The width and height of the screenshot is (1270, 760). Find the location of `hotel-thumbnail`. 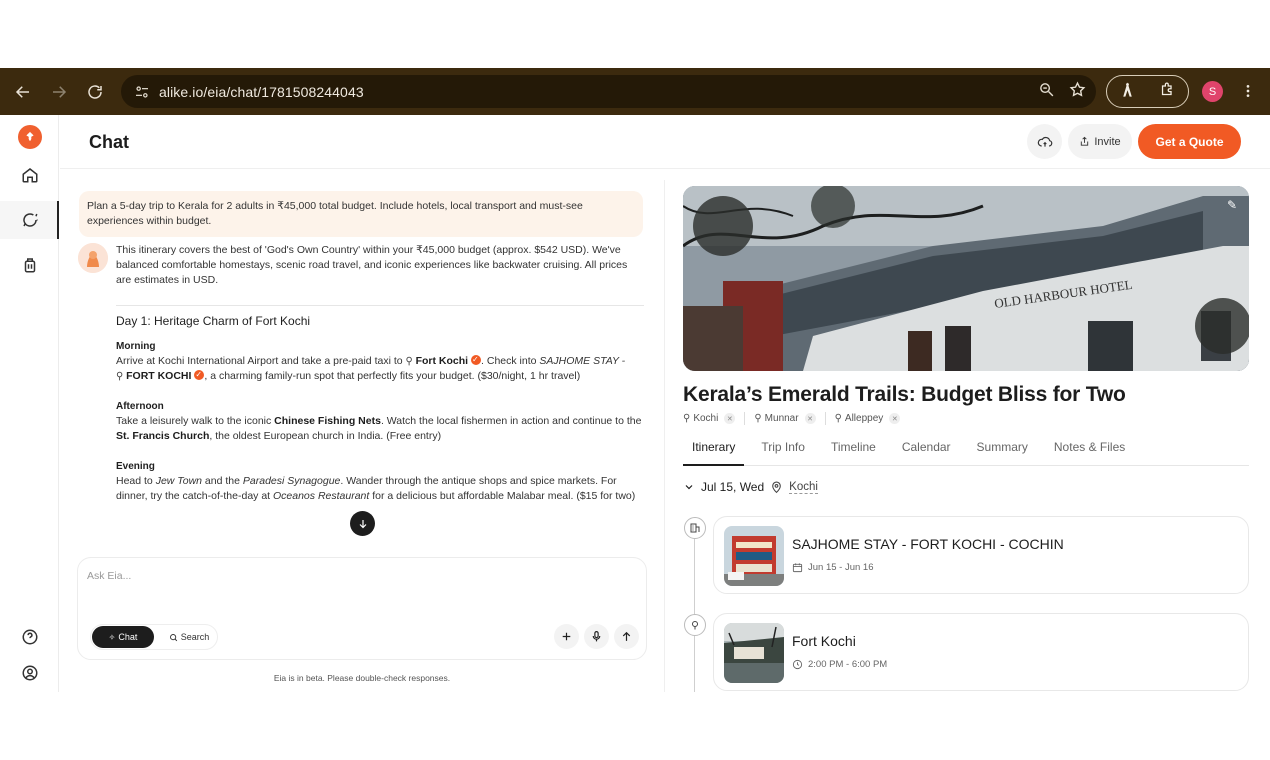

hotel-thumbnail is located at coordinates (754, 556).